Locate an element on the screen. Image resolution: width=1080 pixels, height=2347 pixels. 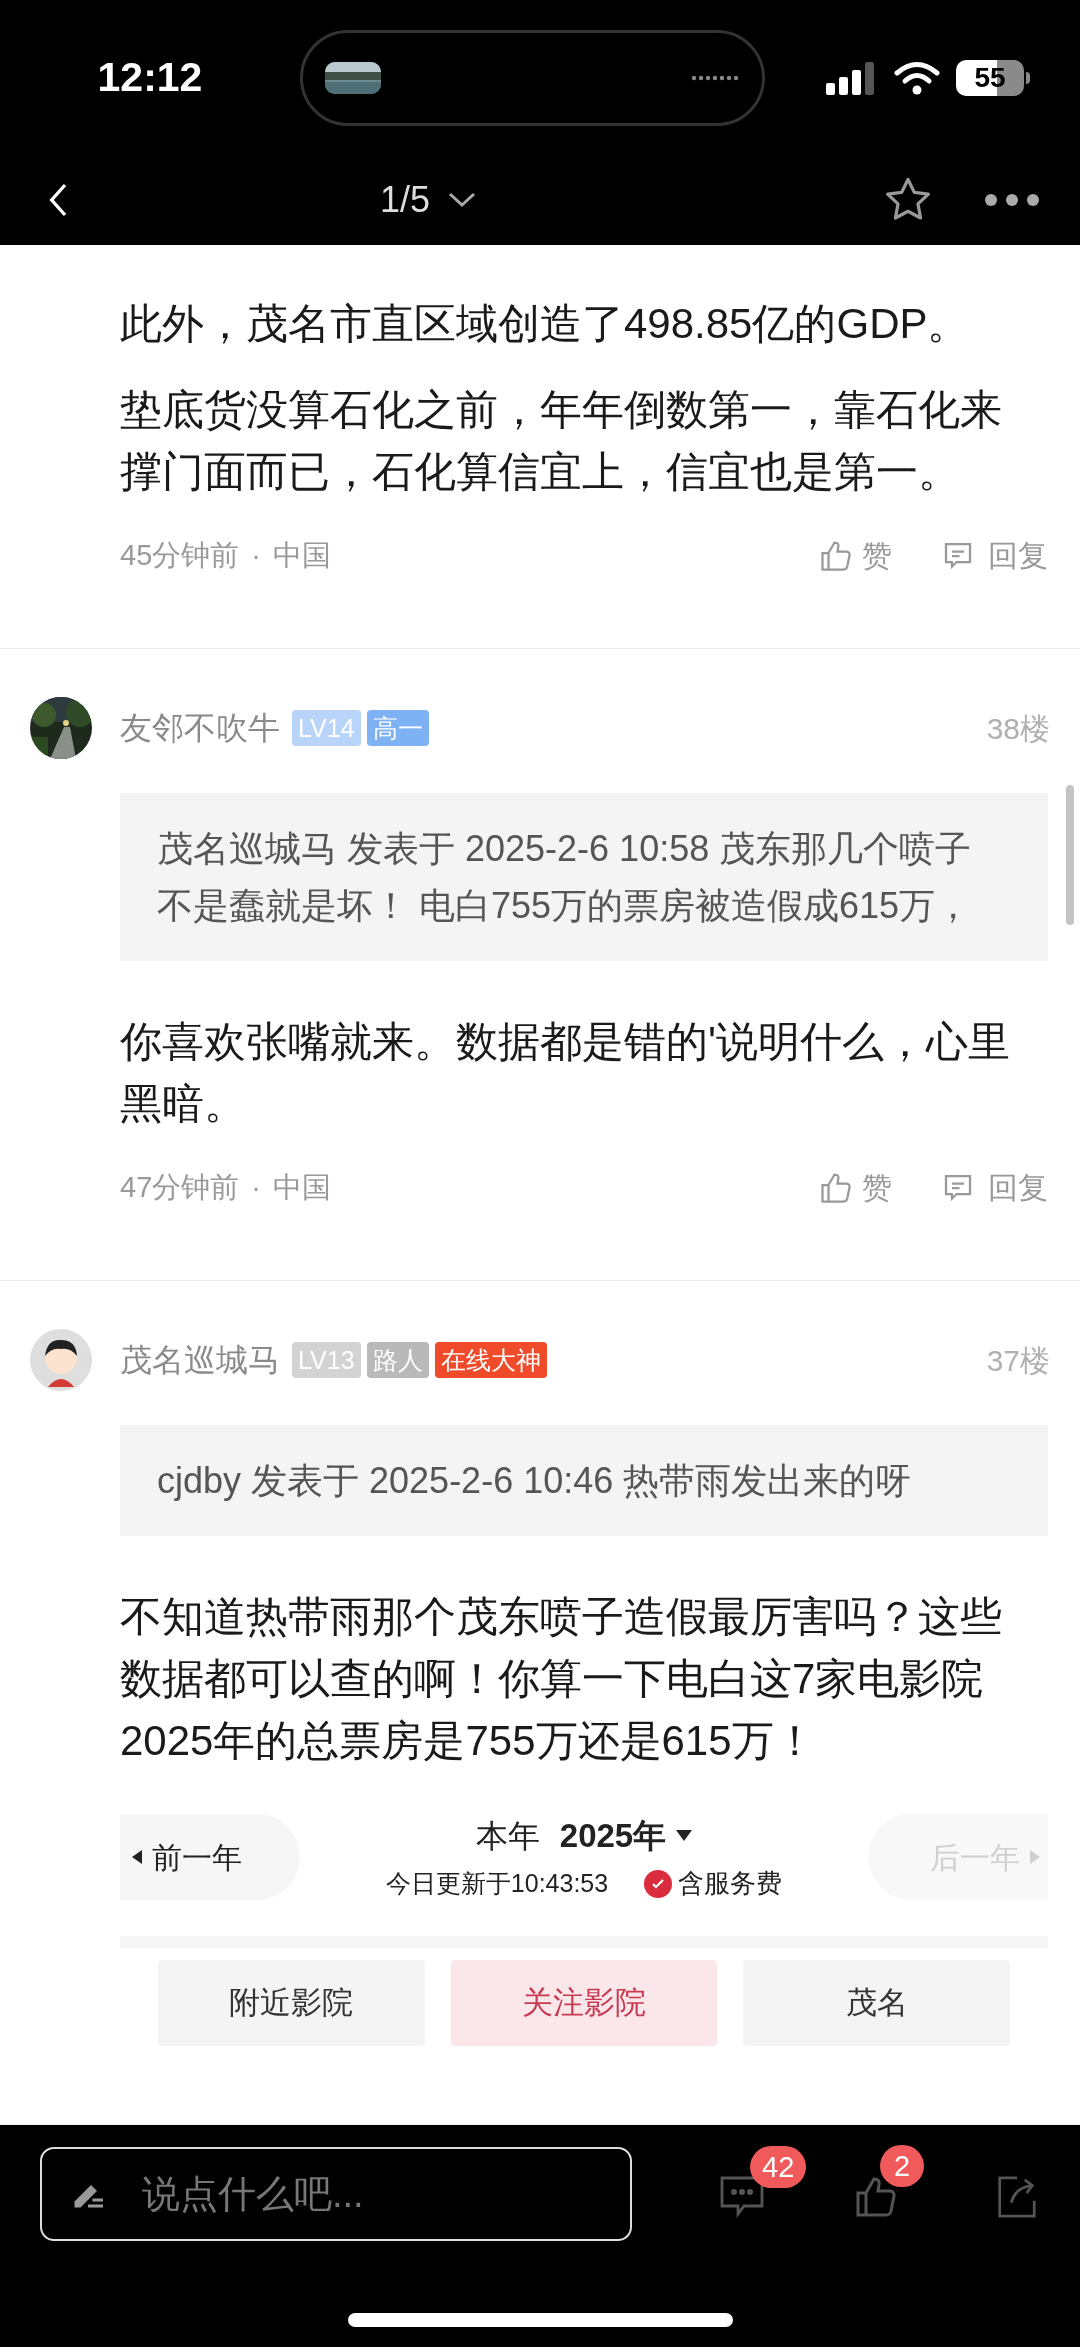
page-selector: 1/5 is located at coordinates (428, 200).